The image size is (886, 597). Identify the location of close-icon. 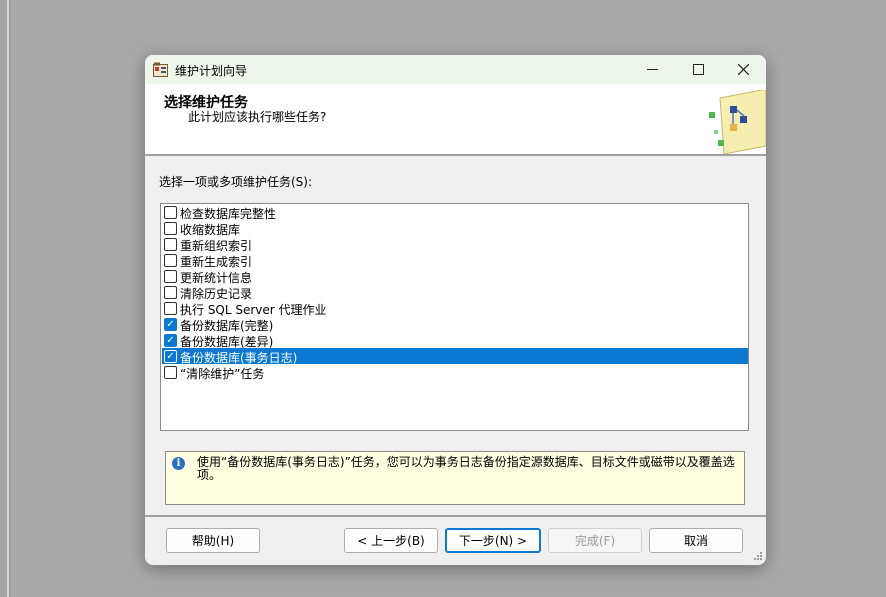
(743, 69).